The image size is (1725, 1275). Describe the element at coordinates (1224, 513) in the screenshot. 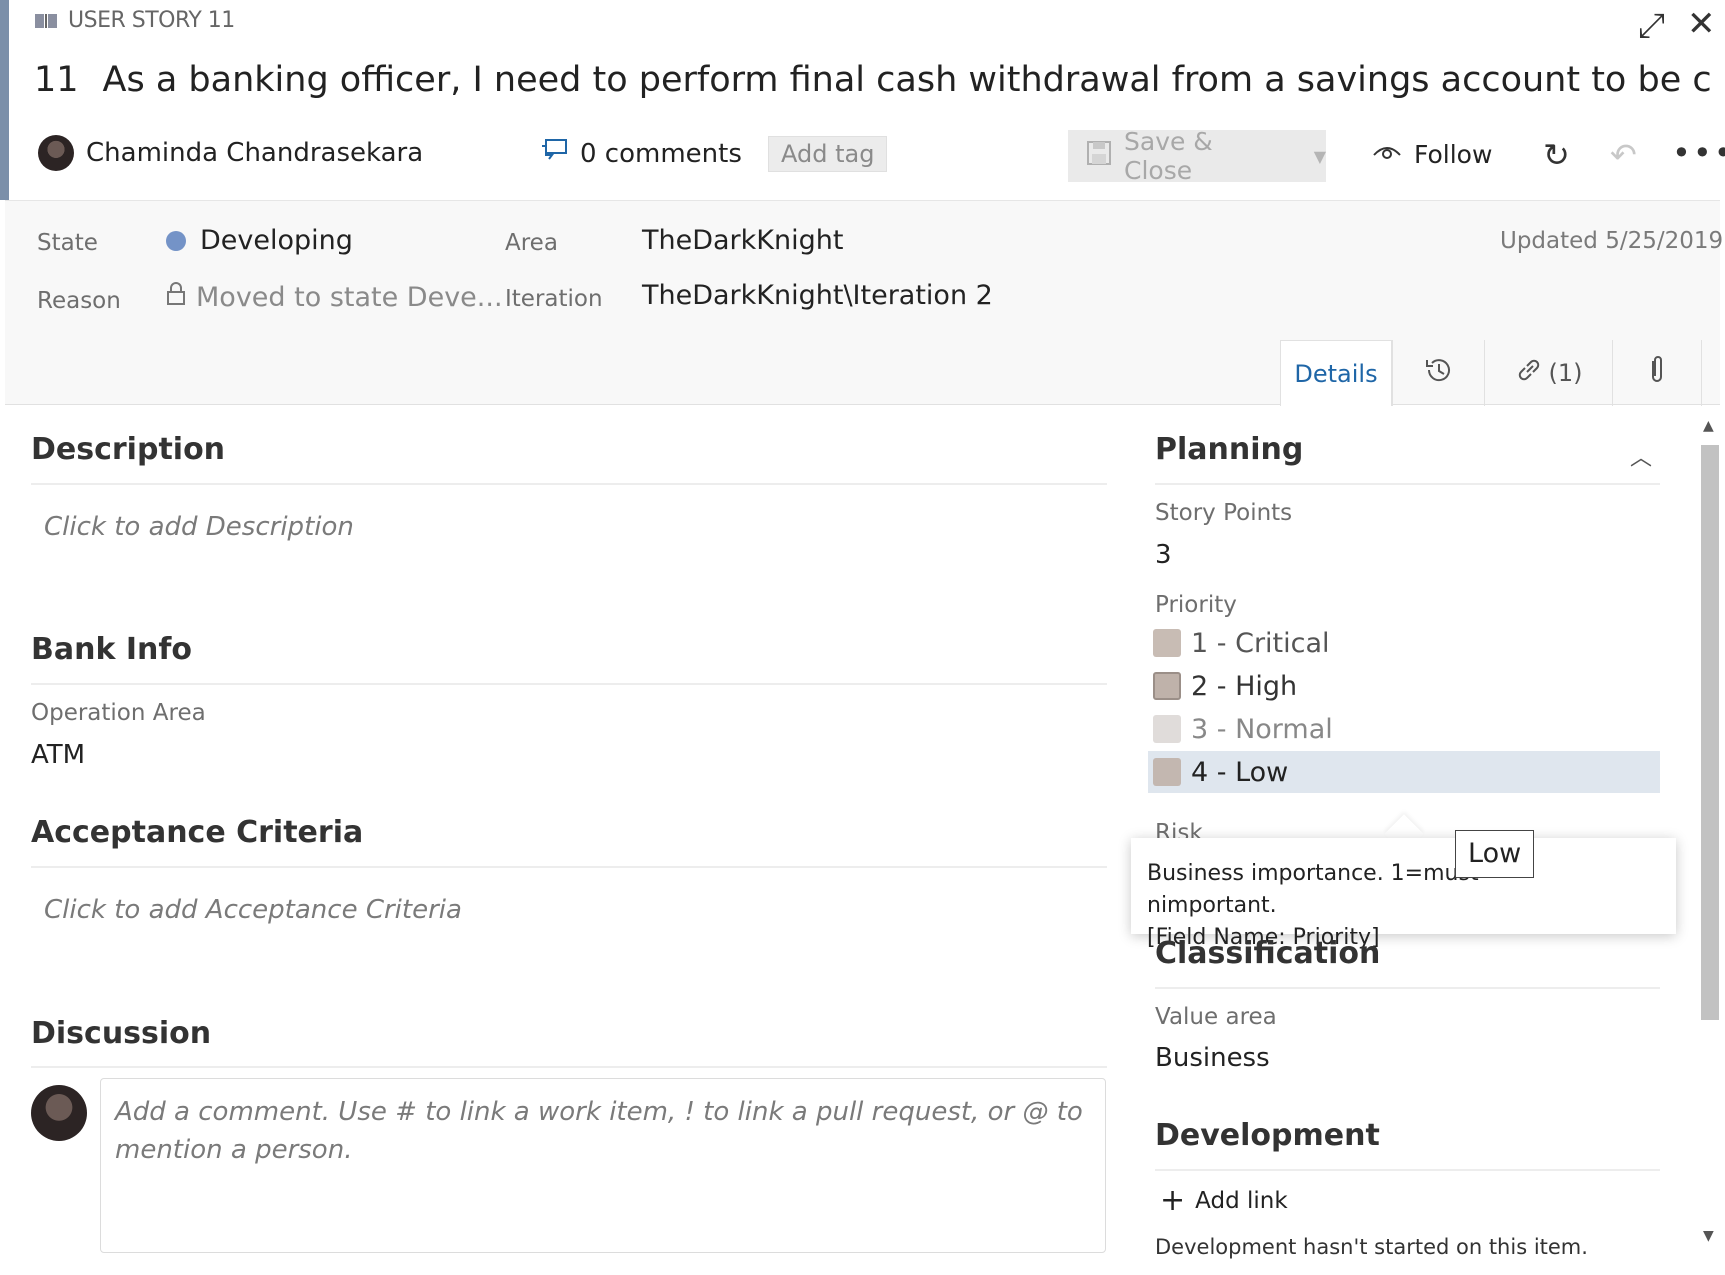

I see `story-points-label: Story Points` at that location.